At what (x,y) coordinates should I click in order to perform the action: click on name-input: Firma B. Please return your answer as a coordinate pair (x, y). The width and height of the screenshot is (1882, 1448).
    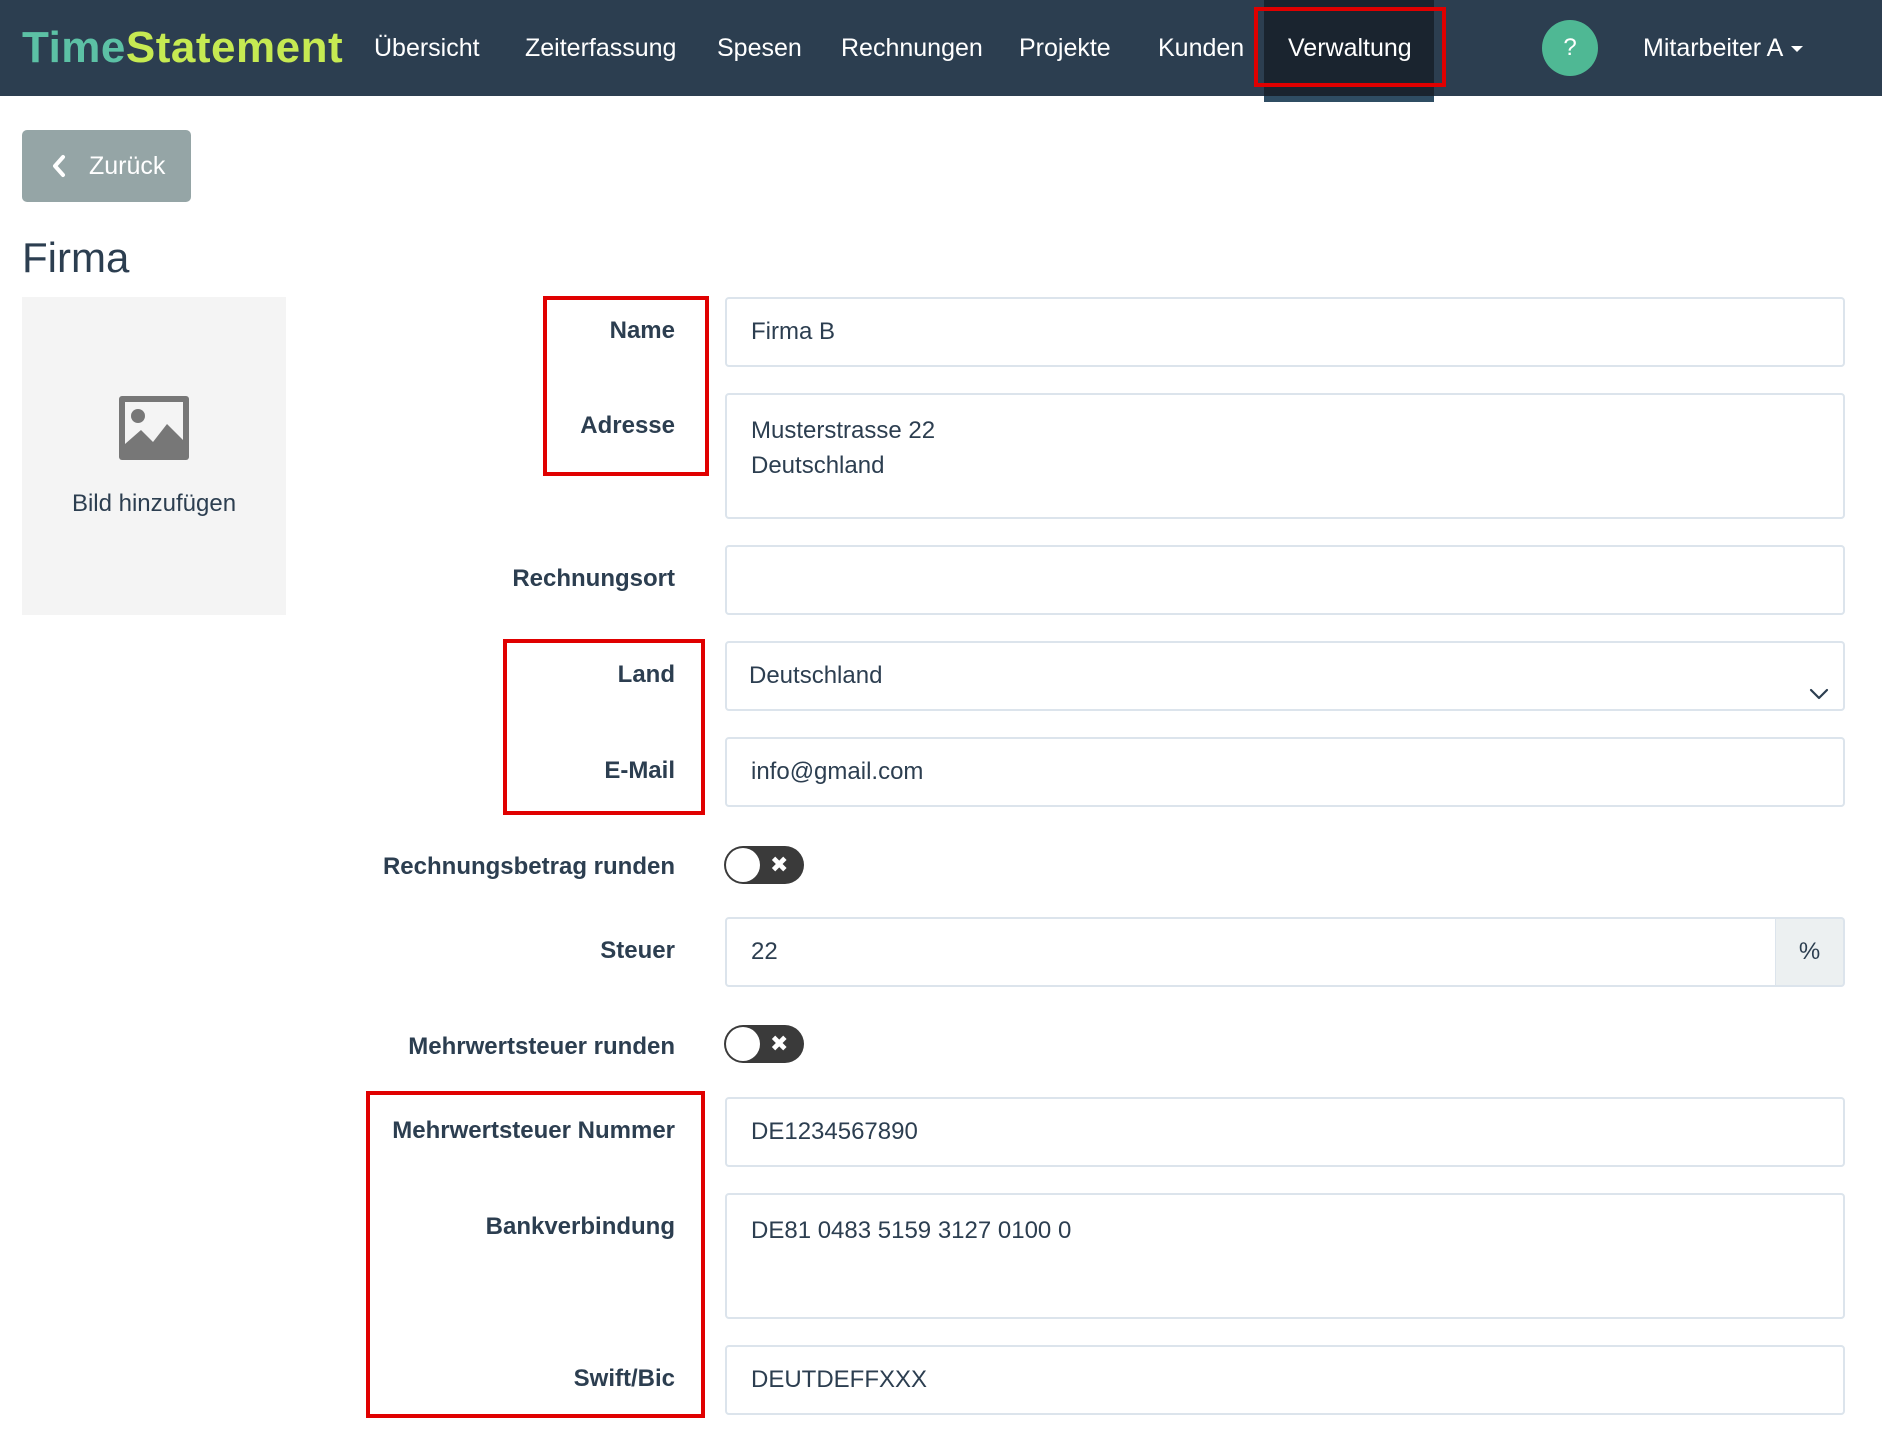
    Looking at the image, I should click on (1285, 332).